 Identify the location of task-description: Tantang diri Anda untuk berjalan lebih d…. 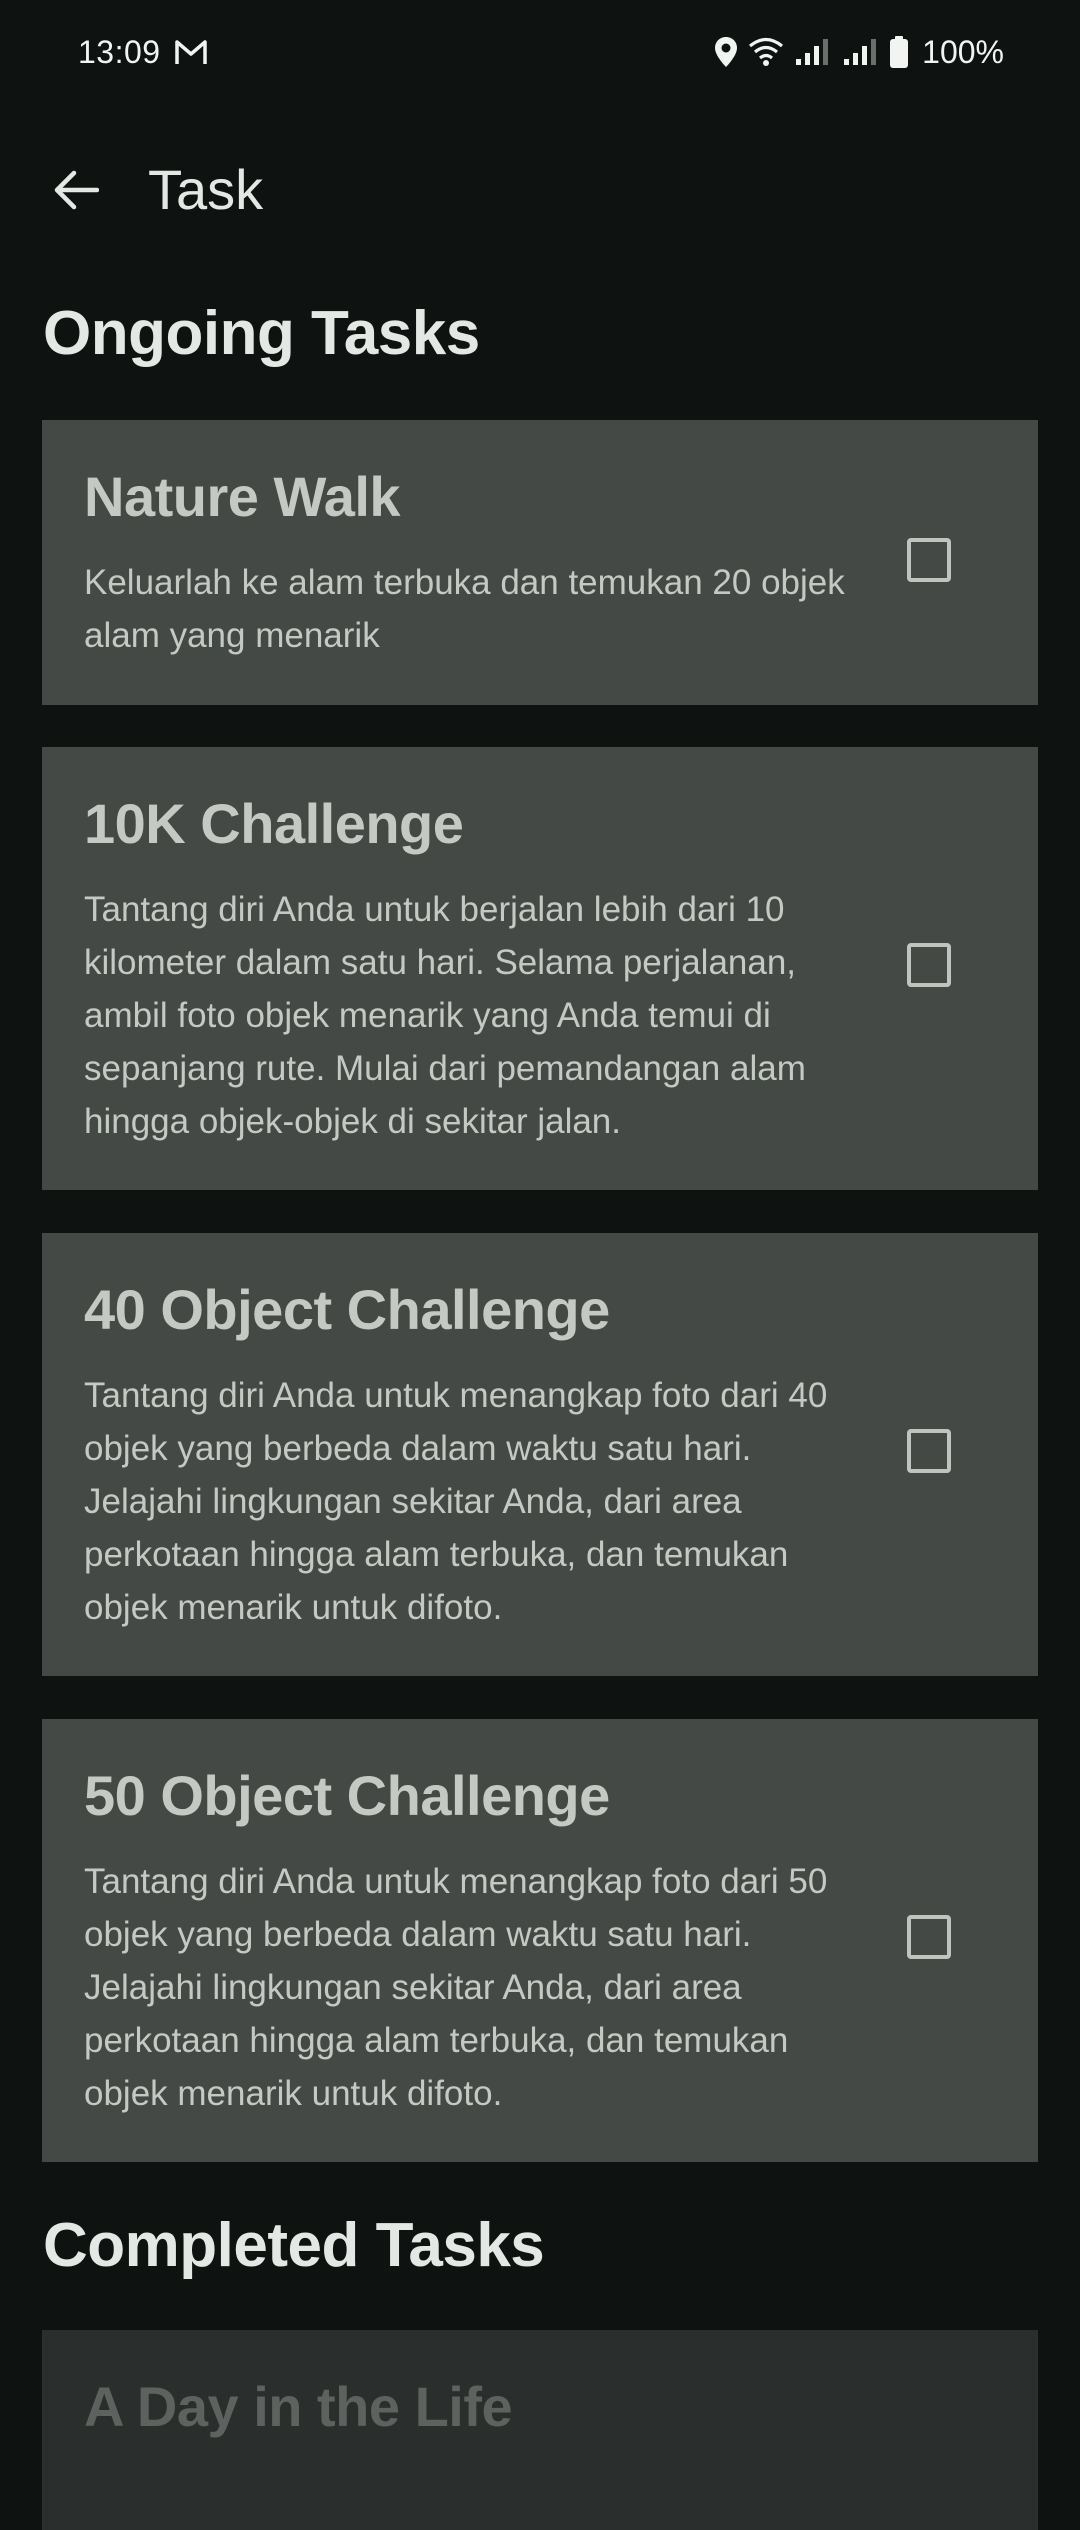
(445, 1015).